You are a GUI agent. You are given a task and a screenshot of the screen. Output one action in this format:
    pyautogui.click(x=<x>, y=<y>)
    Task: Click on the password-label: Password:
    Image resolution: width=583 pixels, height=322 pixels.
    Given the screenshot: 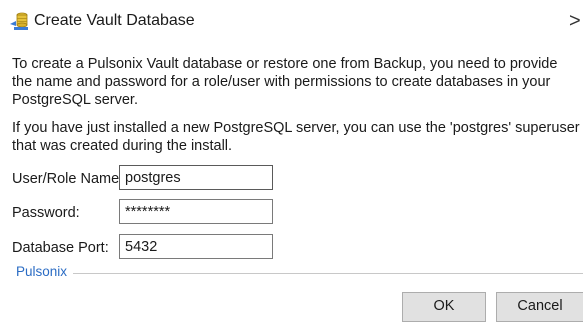 What is the action you would take?
    pyautogui.click(x=46, y=213)
    